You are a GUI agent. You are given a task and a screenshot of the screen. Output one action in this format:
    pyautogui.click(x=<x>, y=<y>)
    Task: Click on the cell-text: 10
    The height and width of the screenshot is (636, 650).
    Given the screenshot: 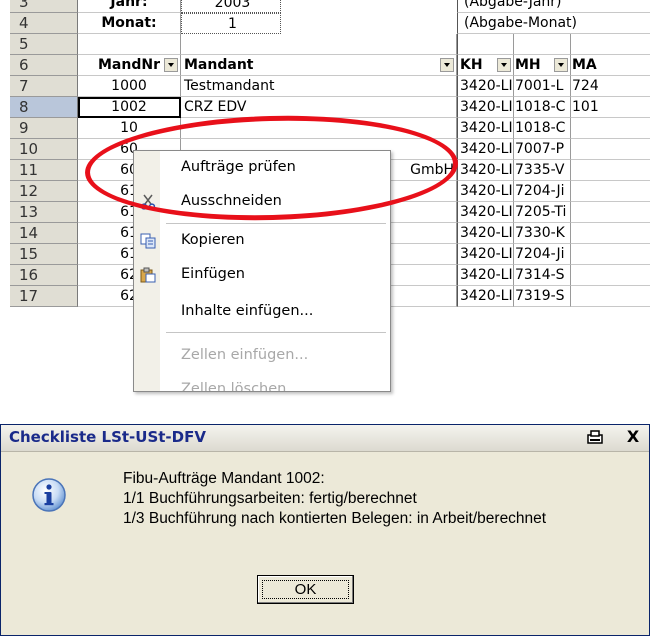 What is the action you would take?
    pyautogui.click(x=129, y=128)
    